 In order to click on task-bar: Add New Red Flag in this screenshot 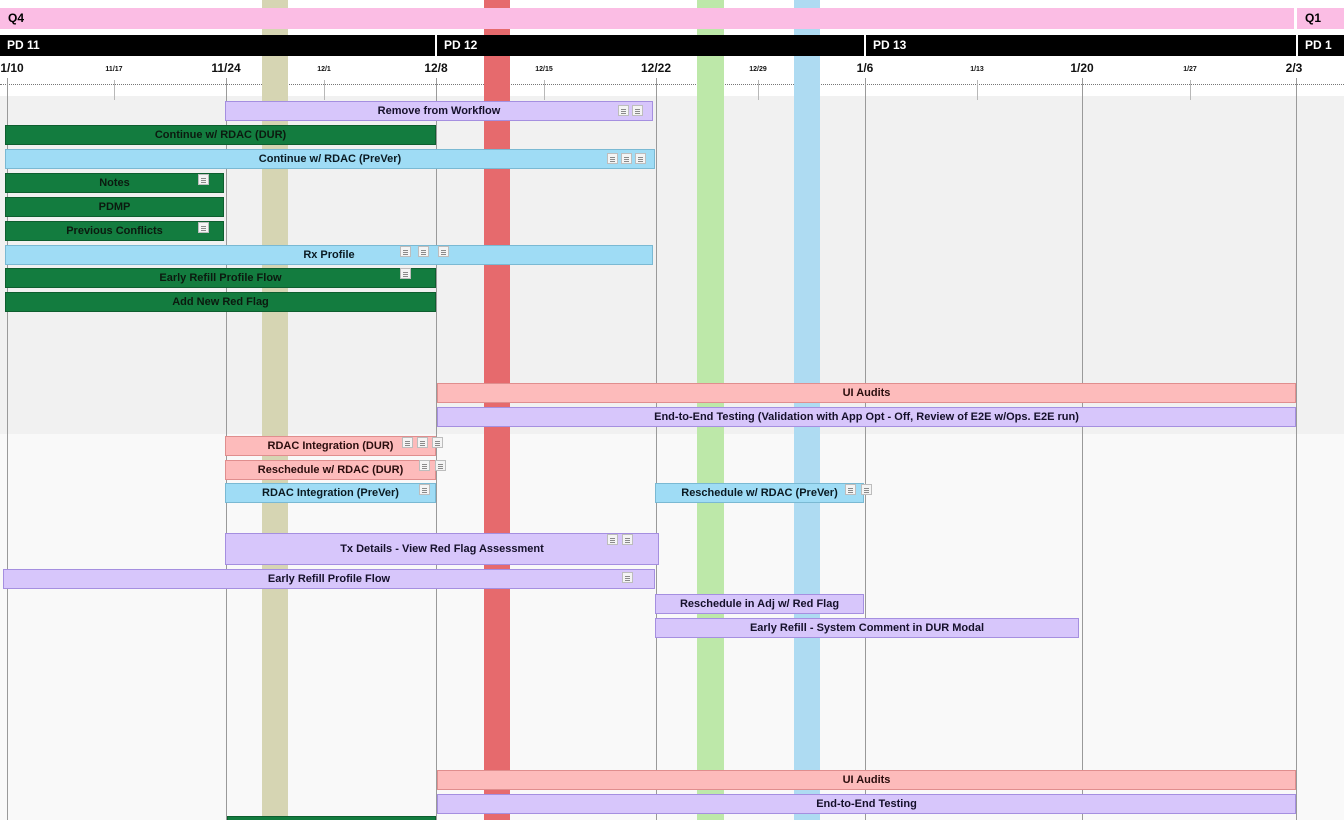, I will do `click(220, 302)`.